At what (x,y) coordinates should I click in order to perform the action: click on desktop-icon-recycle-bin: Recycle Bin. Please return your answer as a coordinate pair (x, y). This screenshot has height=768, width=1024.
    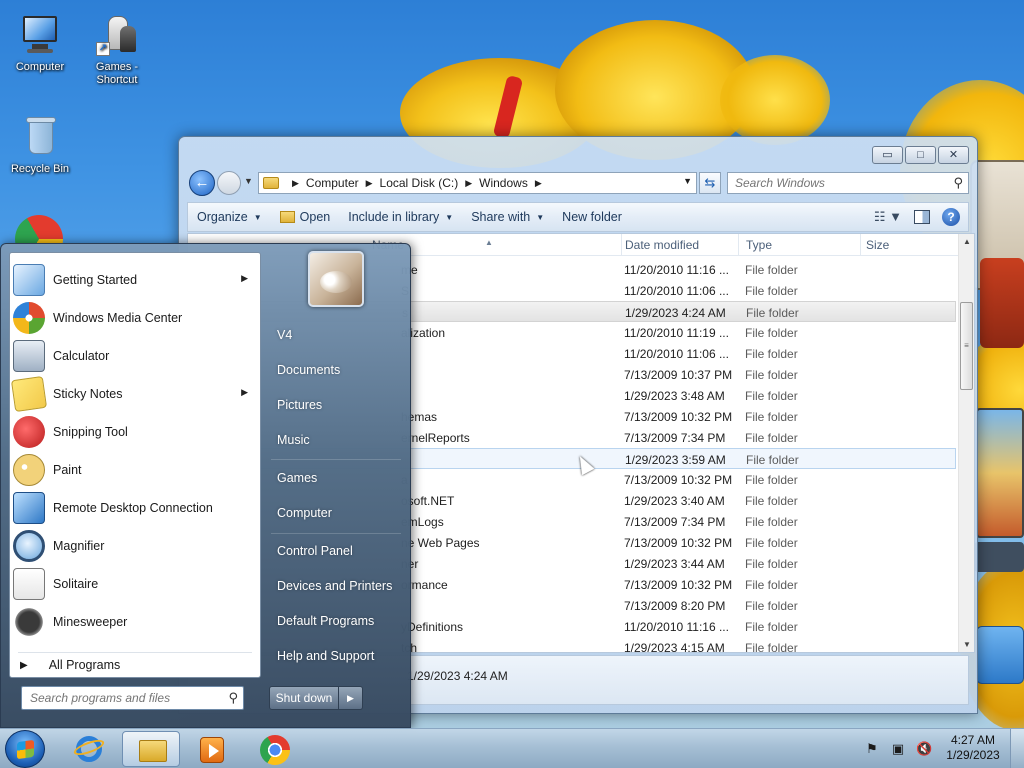
    Looking at the image, I should click on (40, 145).